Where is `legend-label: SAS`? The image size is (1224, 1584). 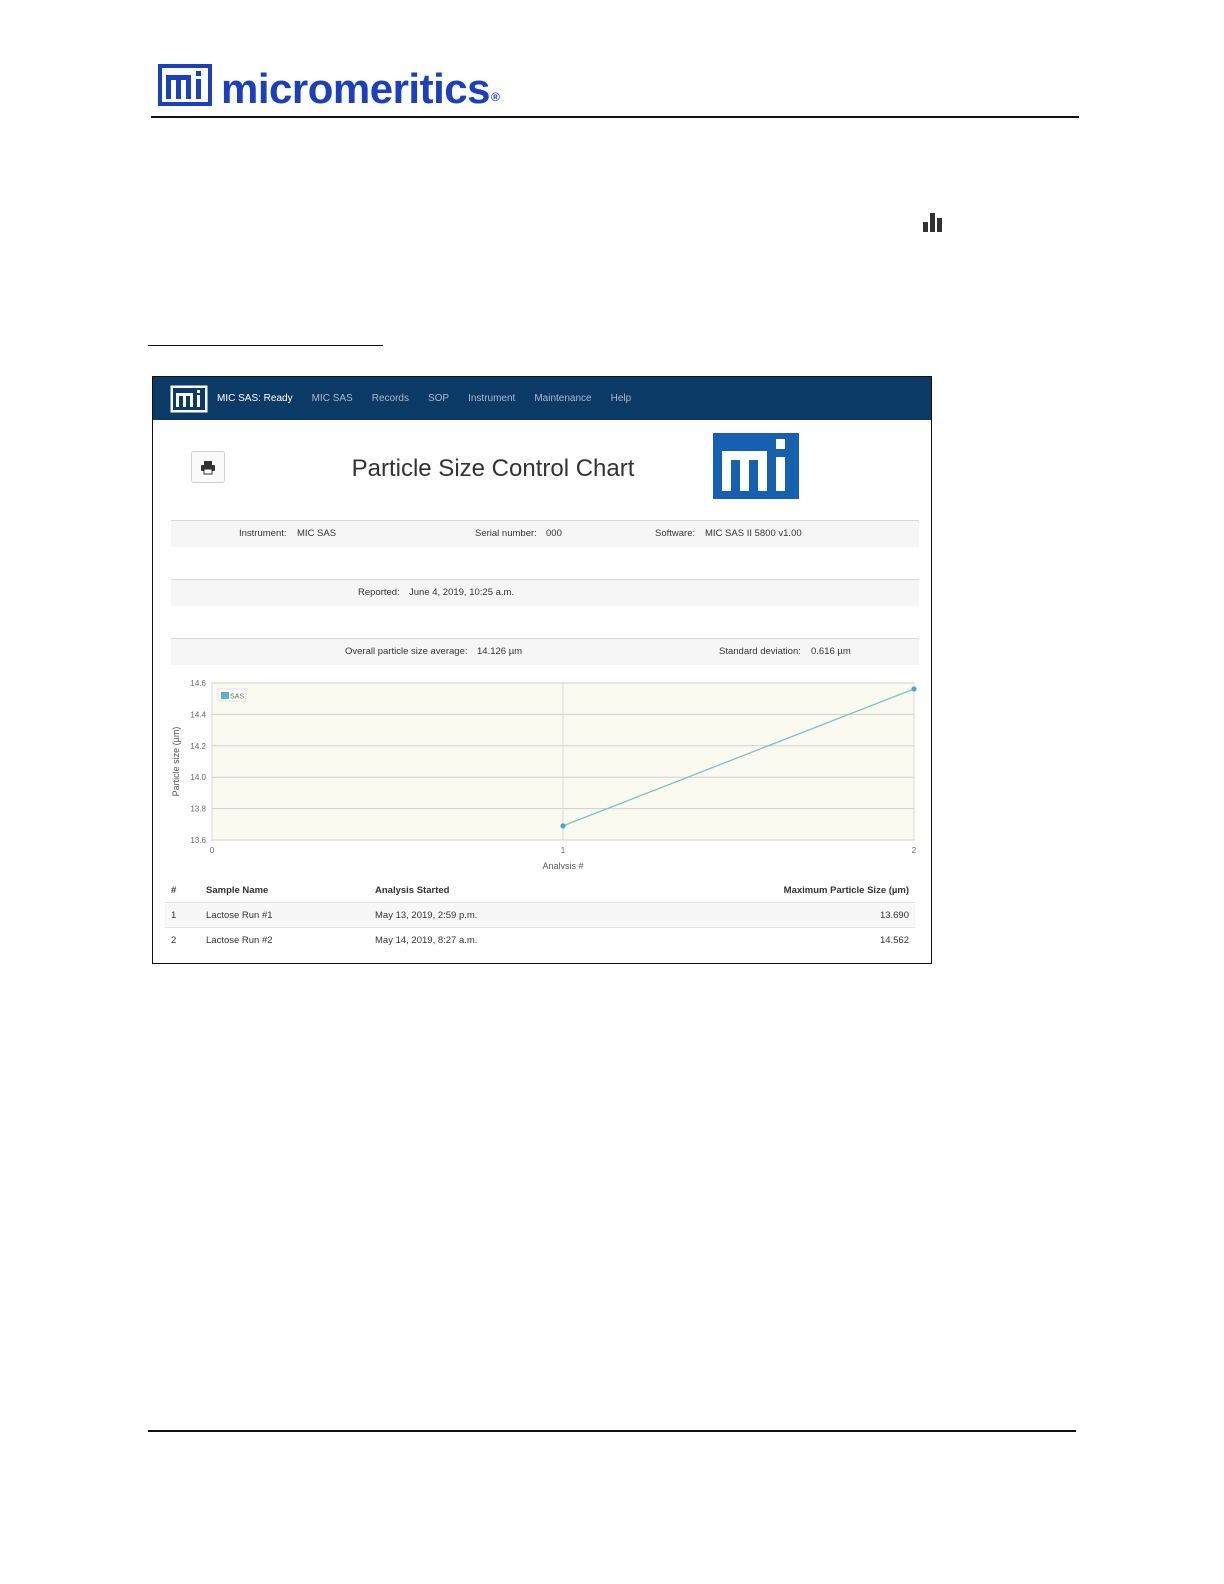
legend-label: SAS is located at coordinates (237, 697).